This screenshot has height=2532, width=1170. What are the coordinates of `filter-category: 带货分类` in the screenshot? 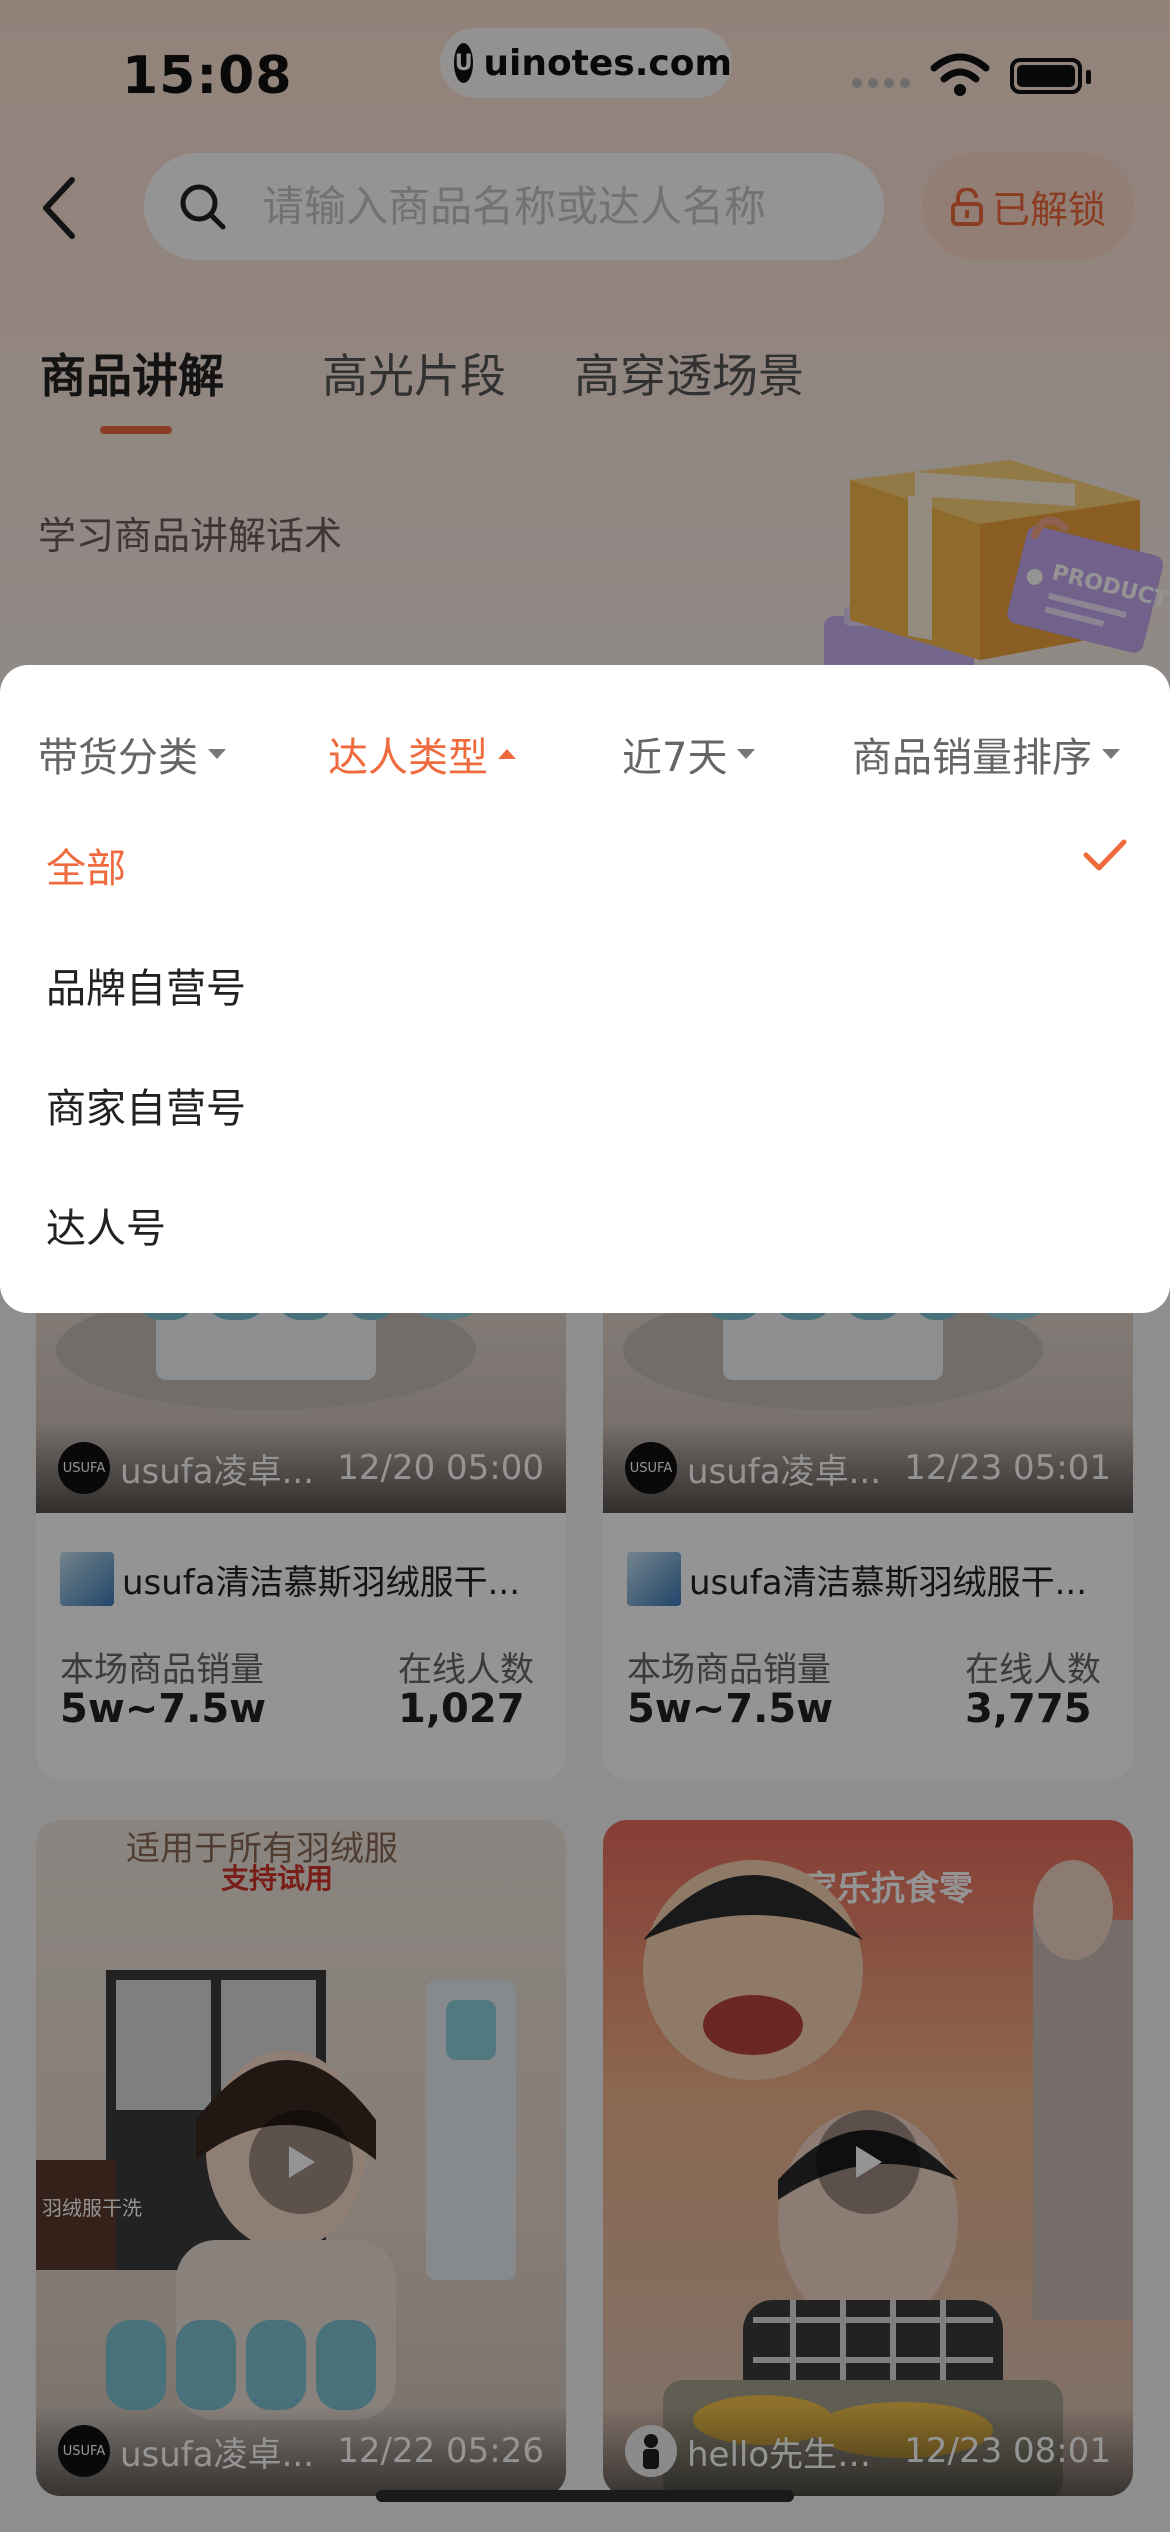 It's located at (132, 754).